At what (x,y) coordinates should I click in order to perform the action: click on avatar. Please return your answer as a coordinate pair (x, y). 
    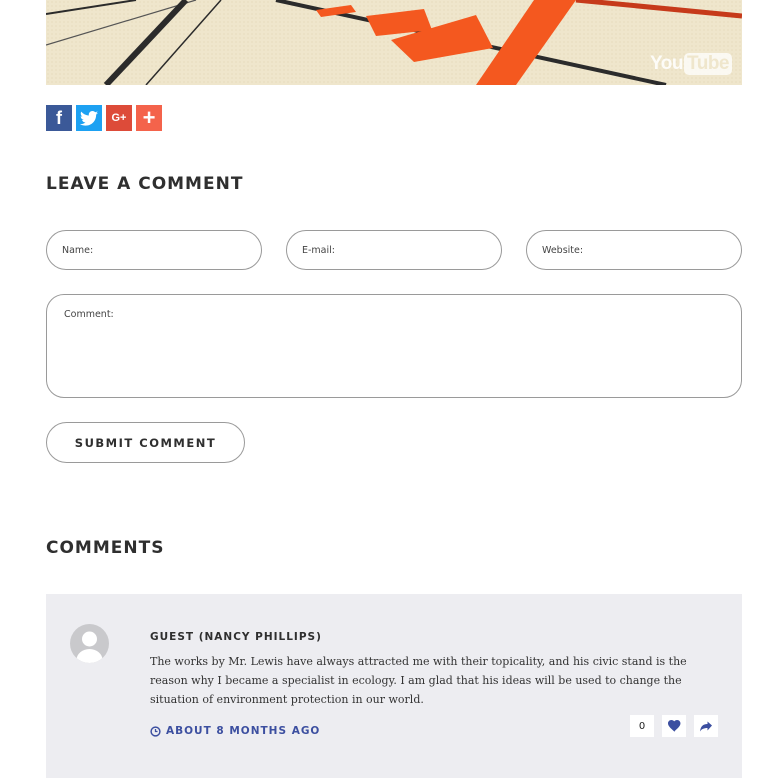
    Looking at the image, I should click on (89, 643).